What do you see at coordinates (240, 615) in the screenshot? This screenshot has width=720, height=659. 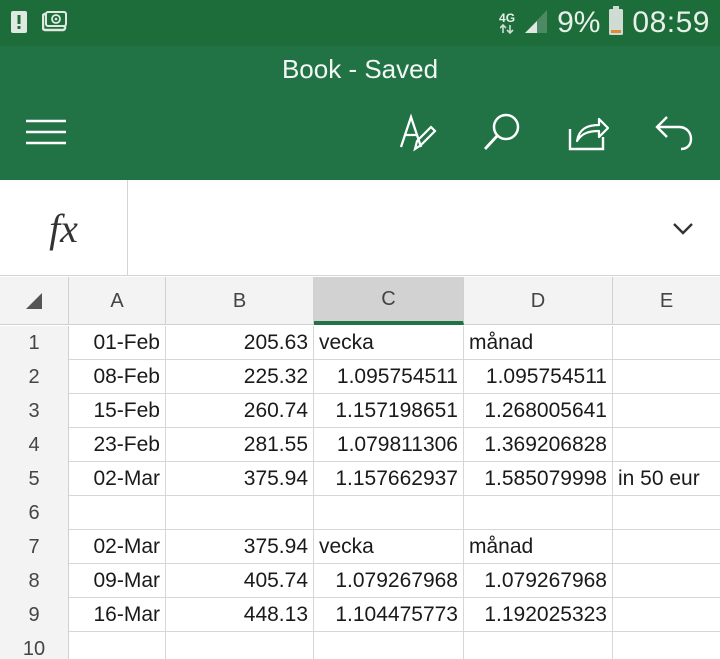 I see `cell-b9: 448.13` at bounding box center [240, 615].